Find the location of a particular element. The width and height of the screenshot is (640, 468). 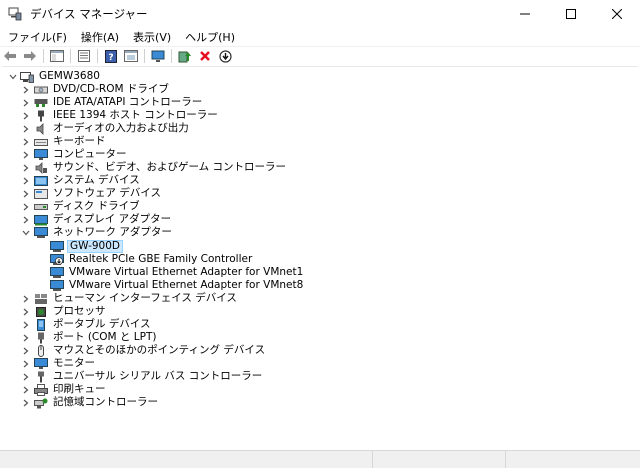

tree-category-sound: サウンド、ビデオ、およびゲーム コントローラー is located at coordinates (154, 167).